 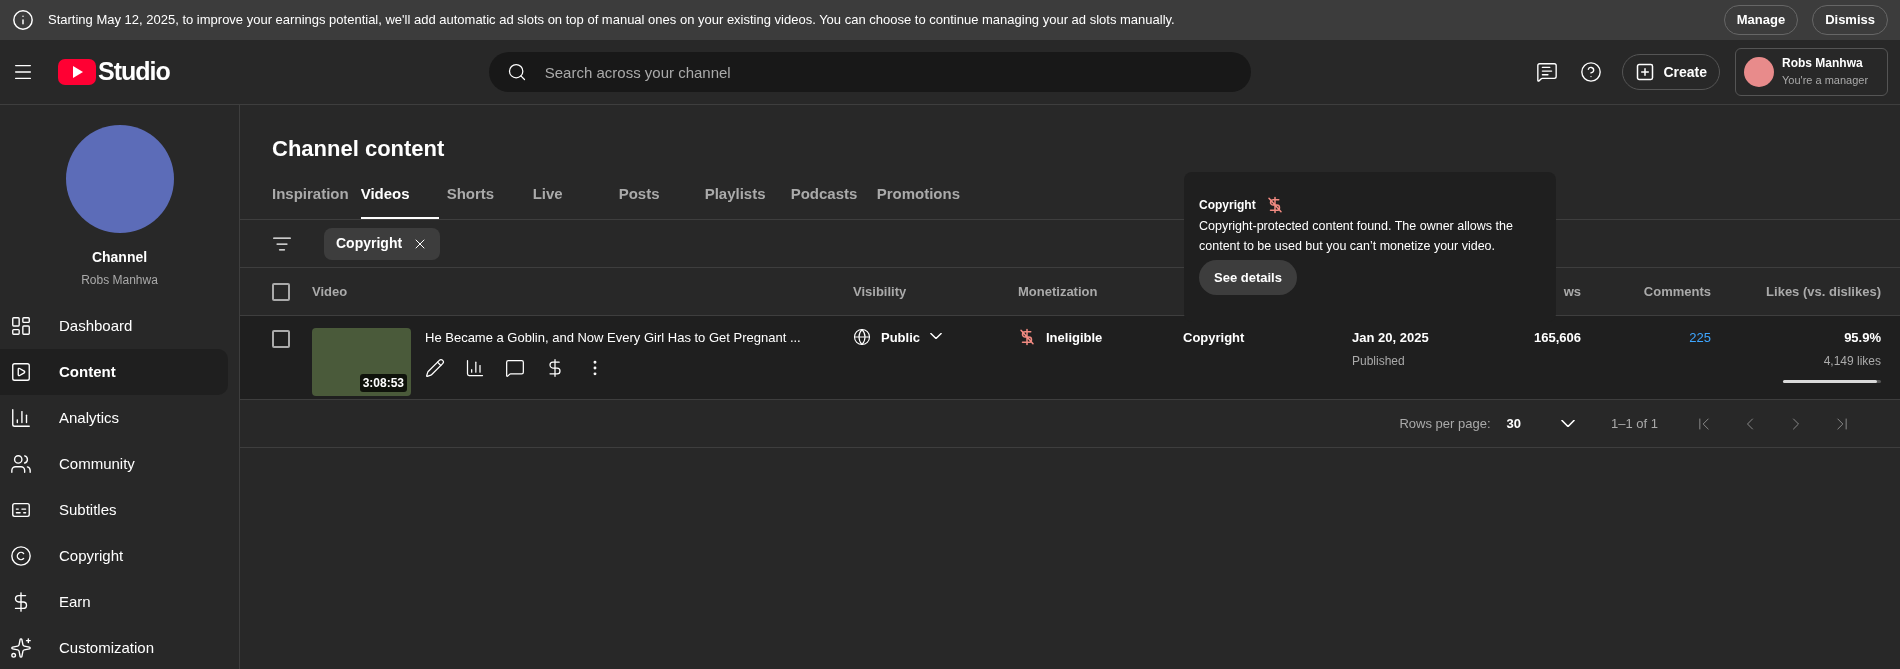 What do you see at coordinates (382, 243) in the screenshot?
I see `filter-chip: Copyright` at bounding box center [382, 243].